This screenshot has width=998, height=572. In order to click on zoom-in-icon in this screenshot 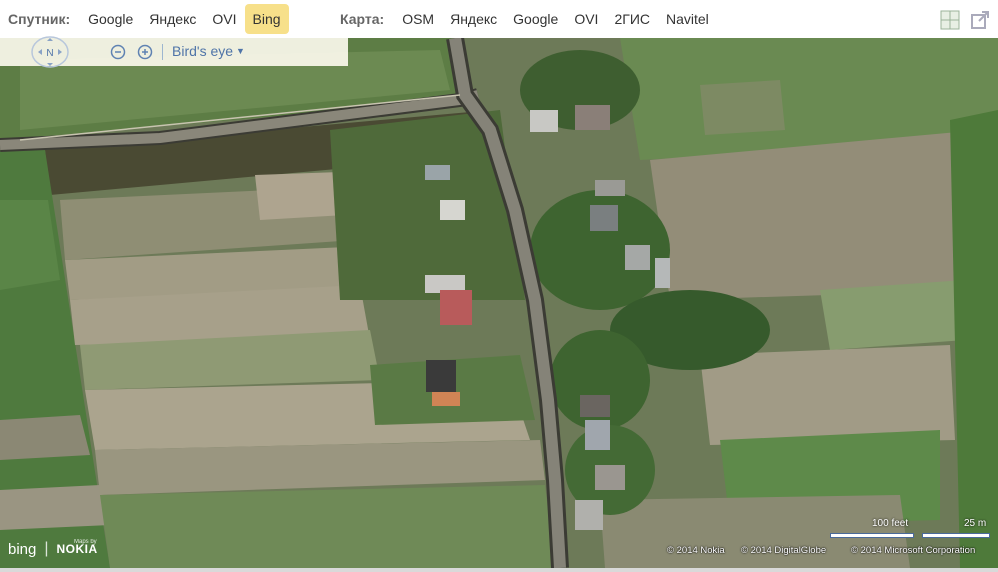, I will do `click(145, 52)`.